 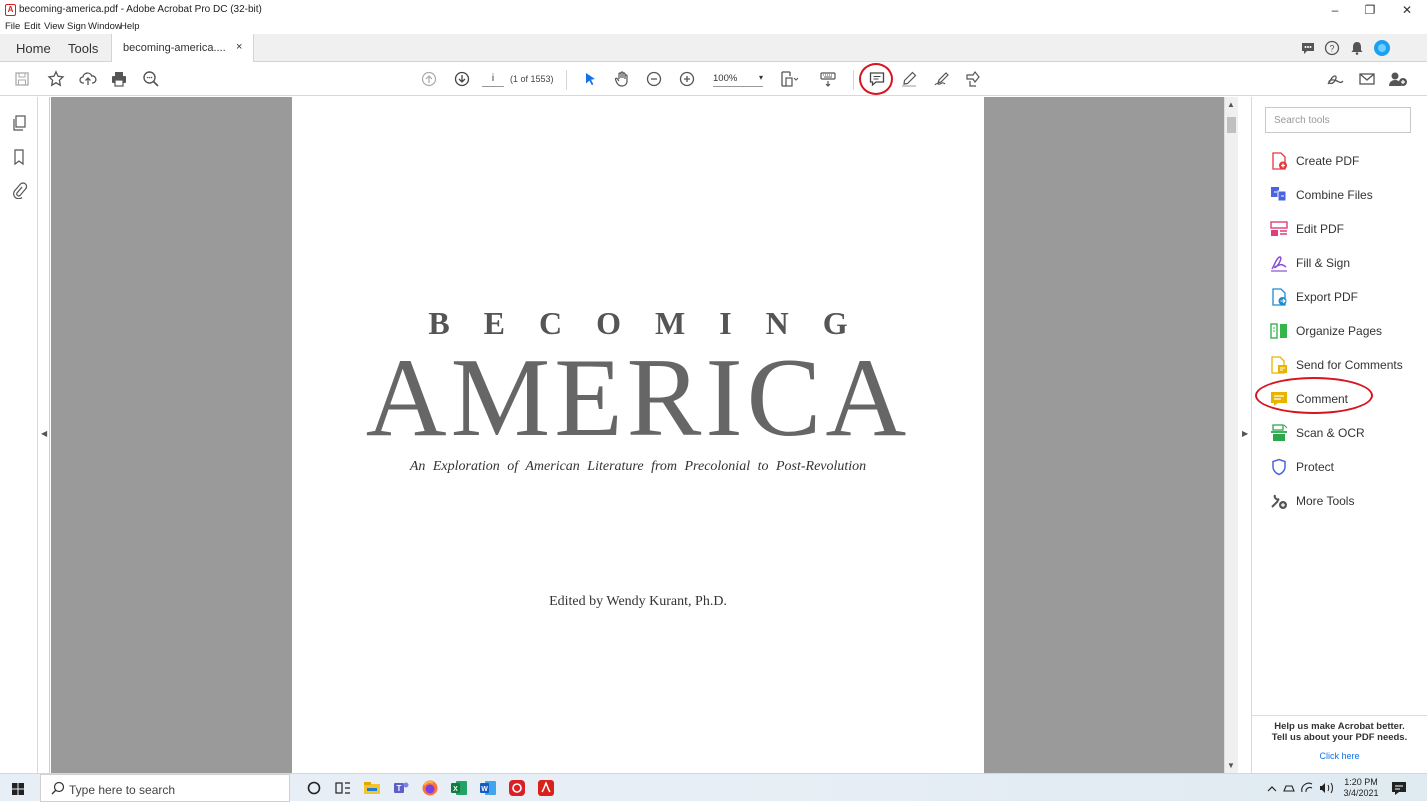 What do you see at coordinates (973, 79) in the screenshot?
I see `share-send-icon` at bounding box center [973, 79].